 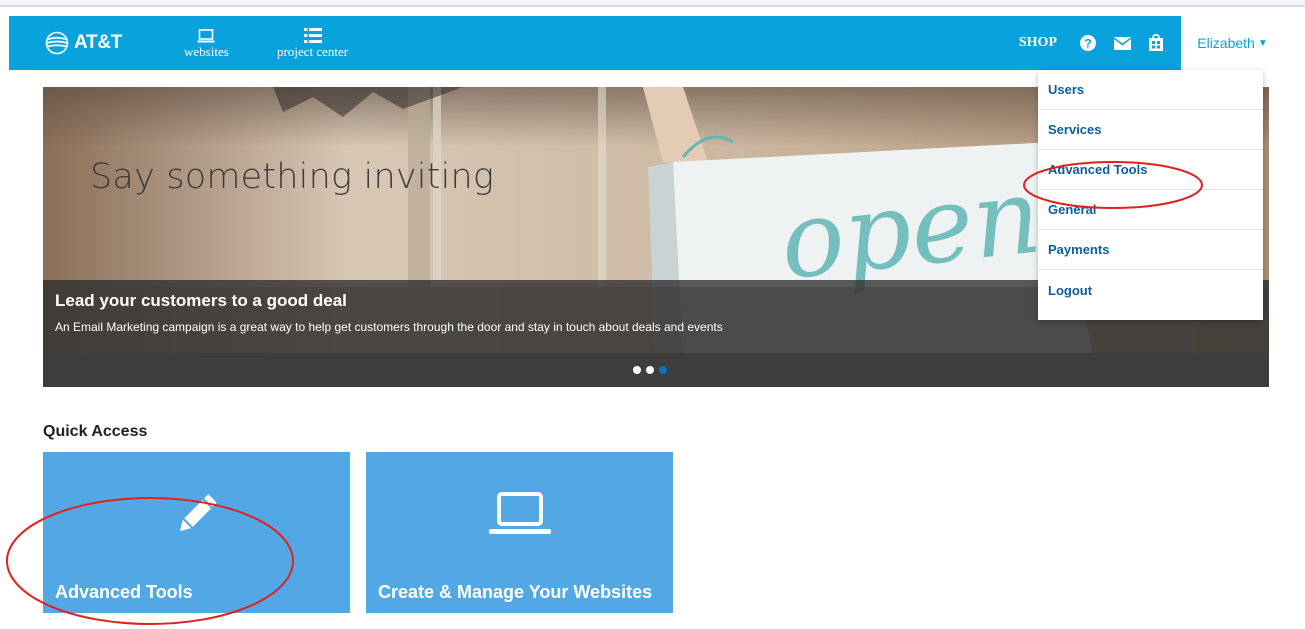 I want to click on nav-websites-label: websites, so click(x=206, y=51).